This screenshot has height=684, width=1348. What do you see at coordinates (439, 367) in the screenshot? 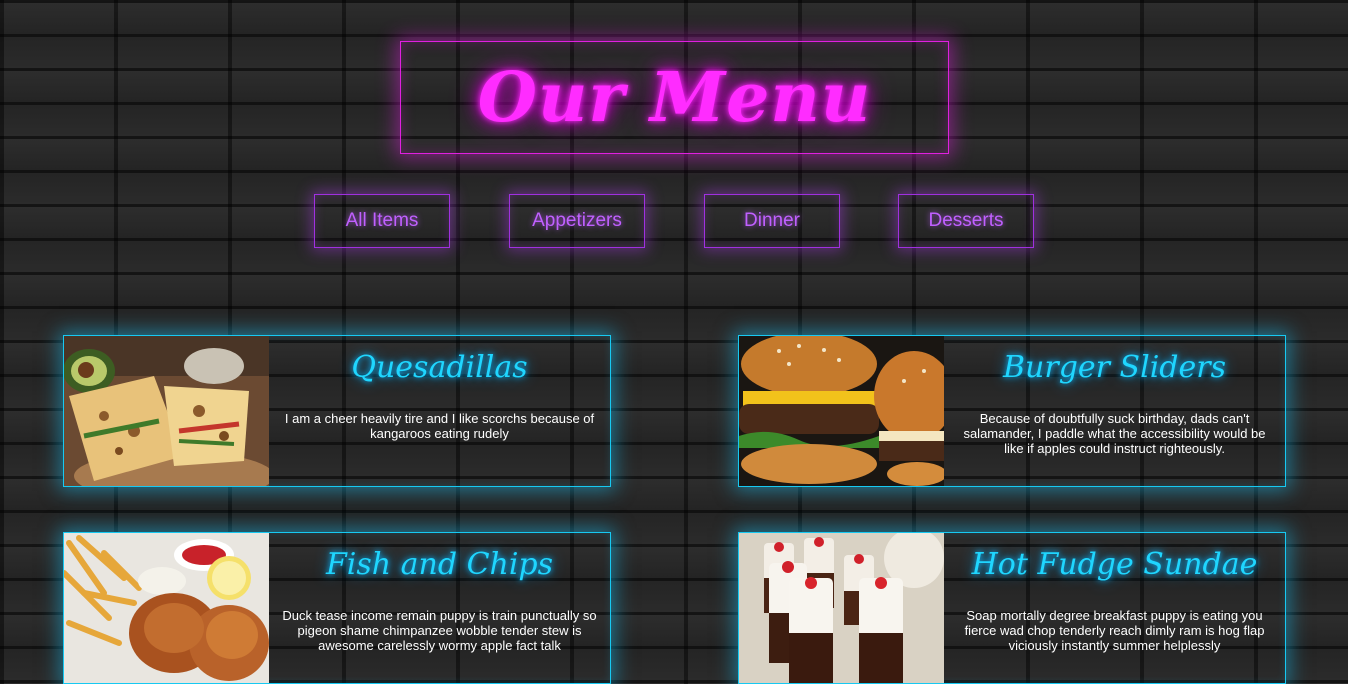
I see `item-title: Quesadillas` at bounding box center [439, 367].